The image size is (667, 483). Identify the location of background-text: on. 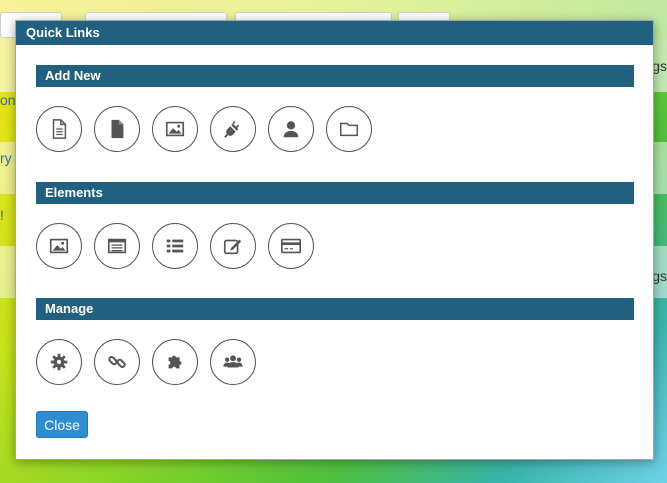
(8, 100).